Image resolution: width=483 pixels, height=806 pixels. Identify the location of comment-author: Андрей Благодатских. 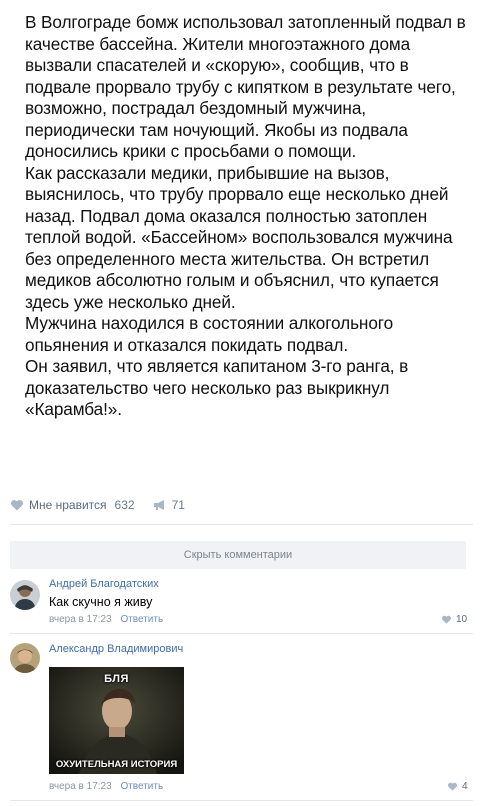
(104, 584).